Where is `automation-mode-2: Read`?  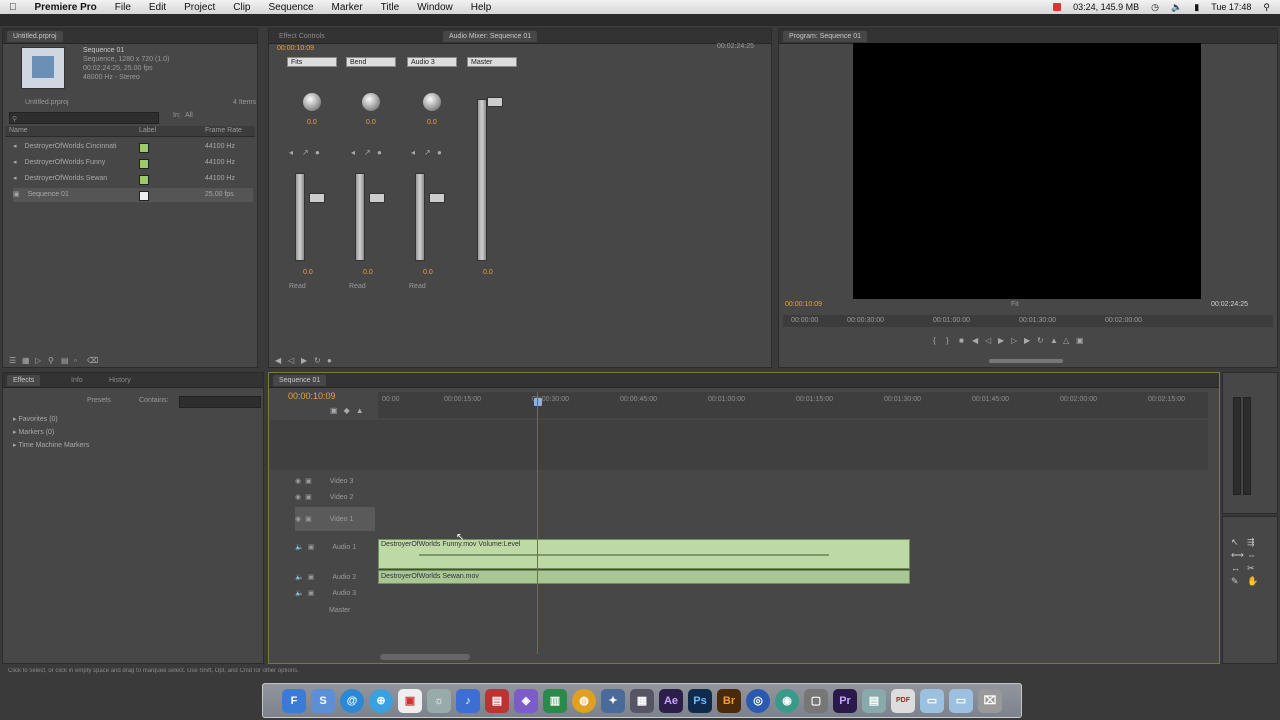
automation-mode-2: Read is located at coordinates (357, 286).